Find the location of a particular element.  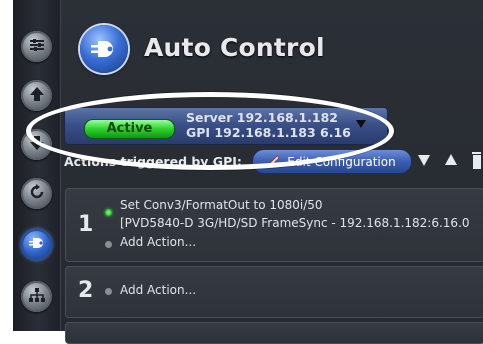

auto-control-logo-icon is located at coordinates (104, 49).